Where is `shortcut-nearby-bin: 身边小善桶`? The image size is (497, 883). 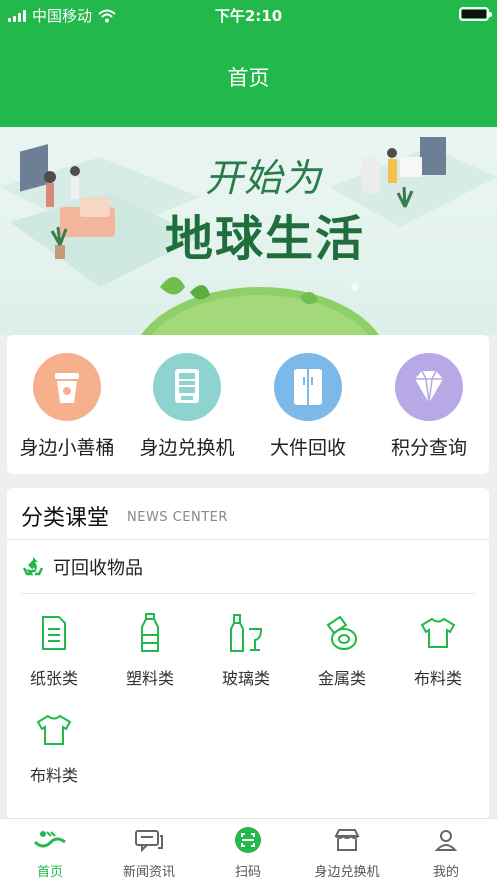 shortcut-nearby-bin: 身边小善桶 is located at coordinates (67, 406).